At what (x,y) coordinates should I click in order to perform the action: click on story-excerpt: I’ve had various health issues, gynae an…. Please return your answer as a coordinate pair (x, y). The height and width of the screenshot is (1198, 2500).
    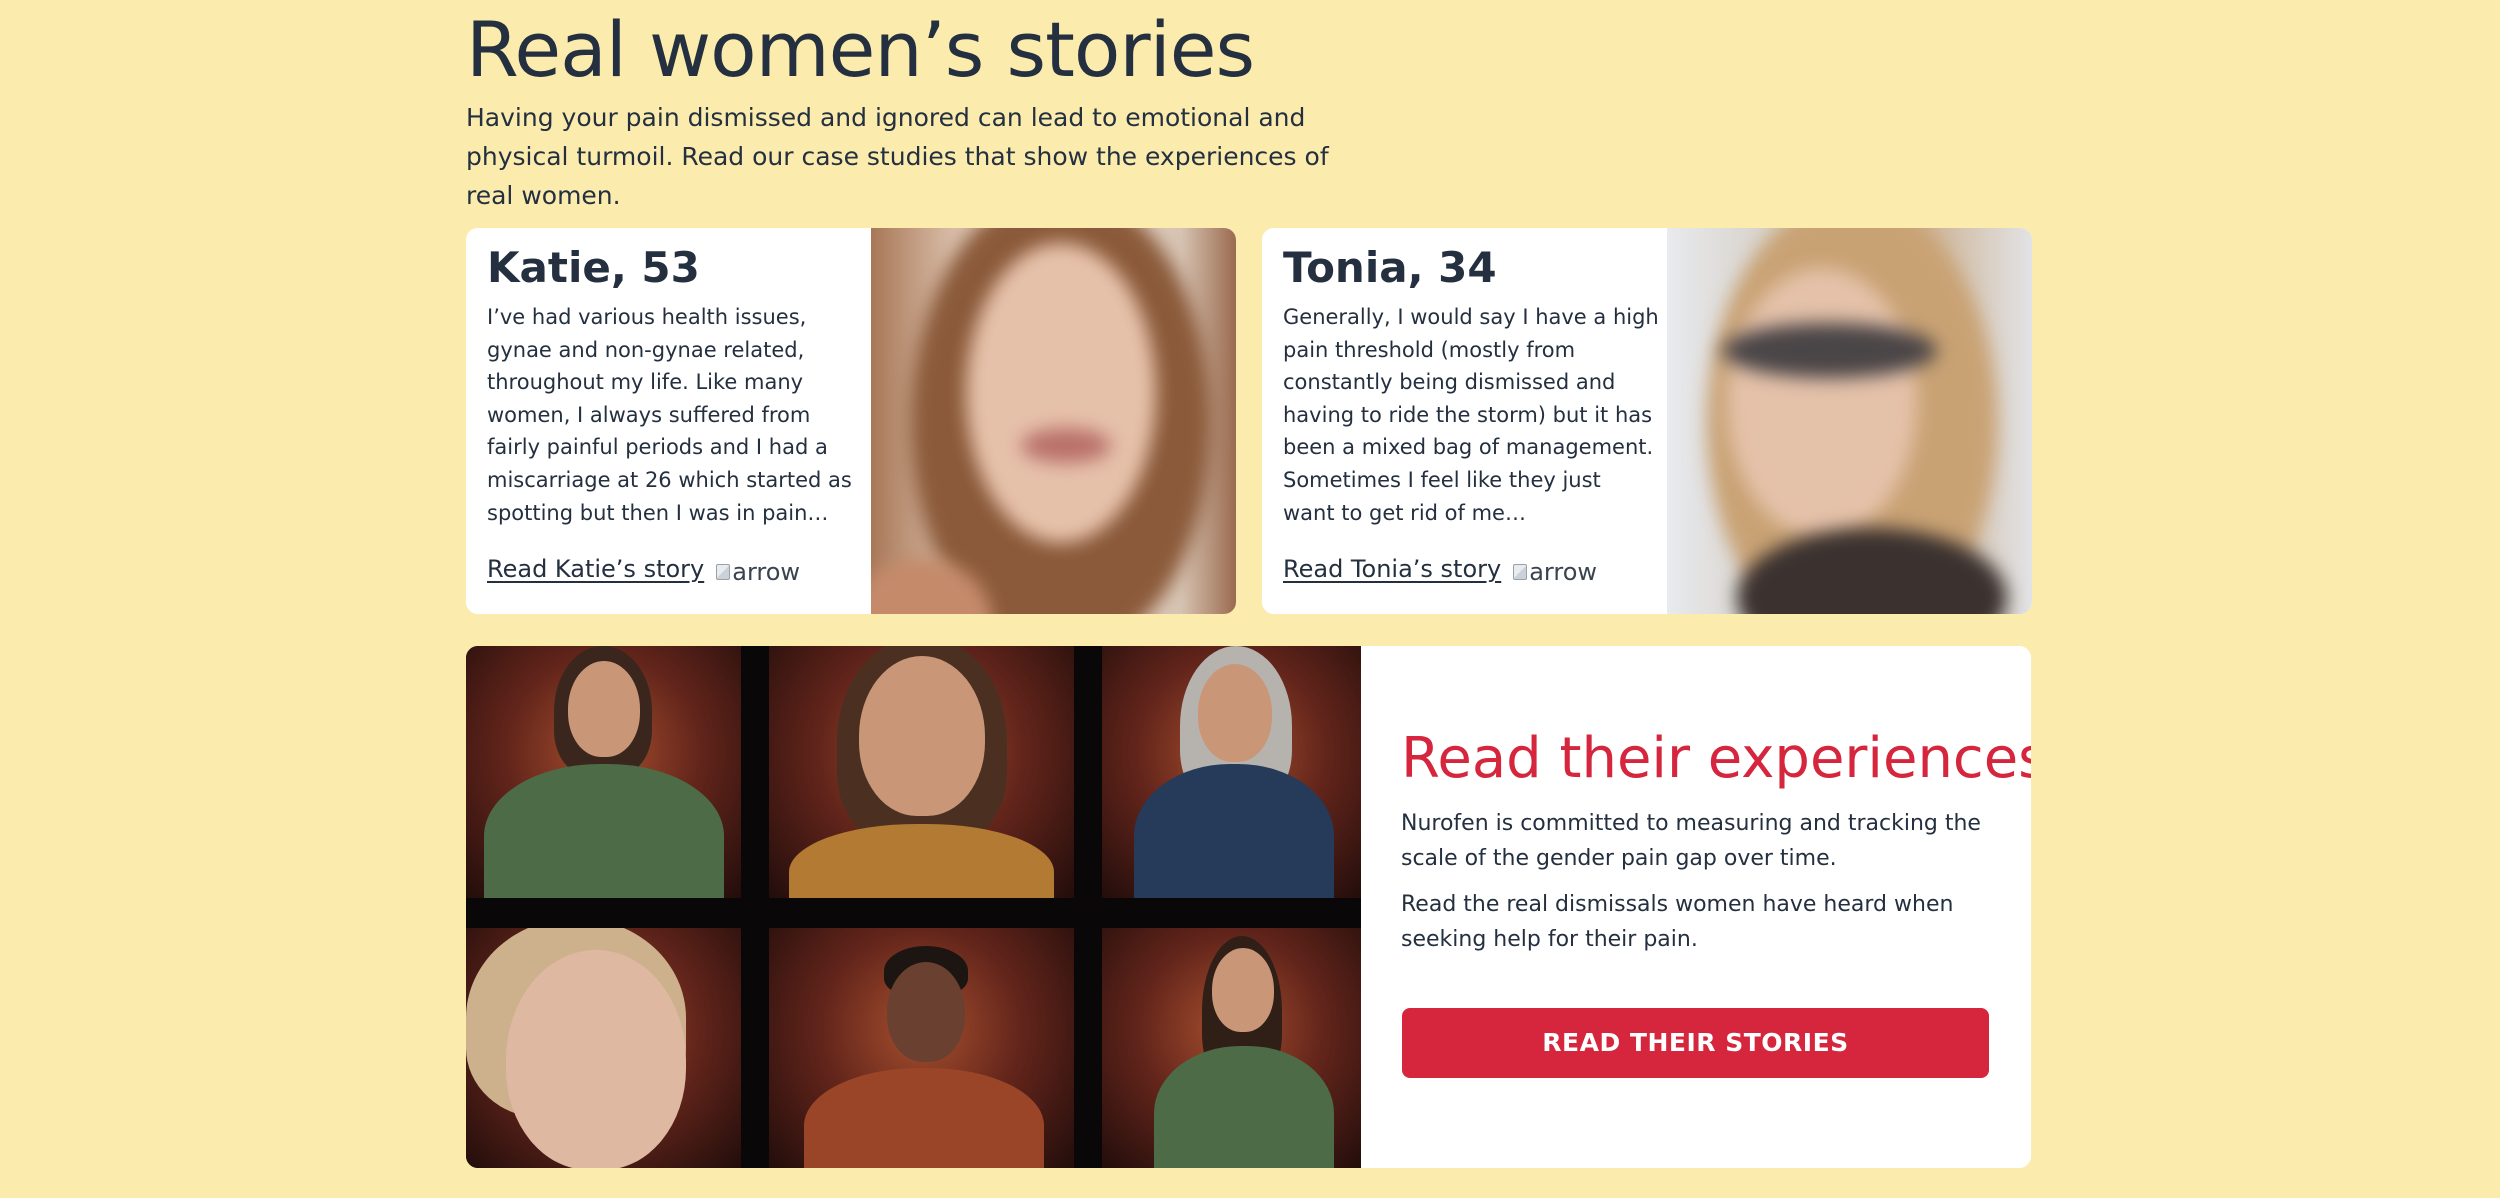
    Looking at the image, I should click on (669, 415).